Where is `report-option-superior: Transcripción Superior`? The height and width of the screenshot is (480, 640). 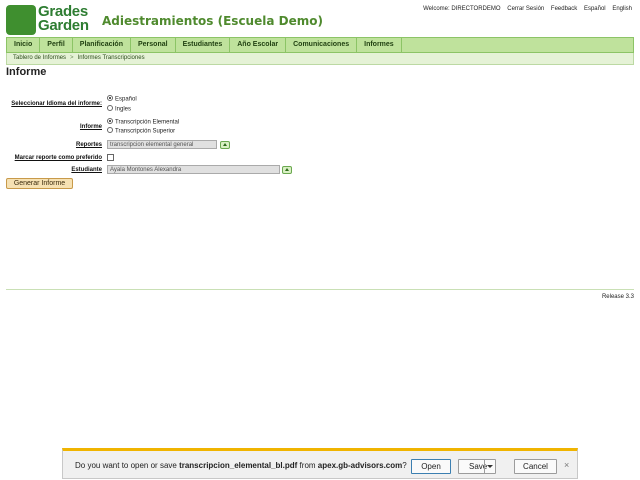 report-option-superior: Transcripción Superior is located at coordinates (141, 131).